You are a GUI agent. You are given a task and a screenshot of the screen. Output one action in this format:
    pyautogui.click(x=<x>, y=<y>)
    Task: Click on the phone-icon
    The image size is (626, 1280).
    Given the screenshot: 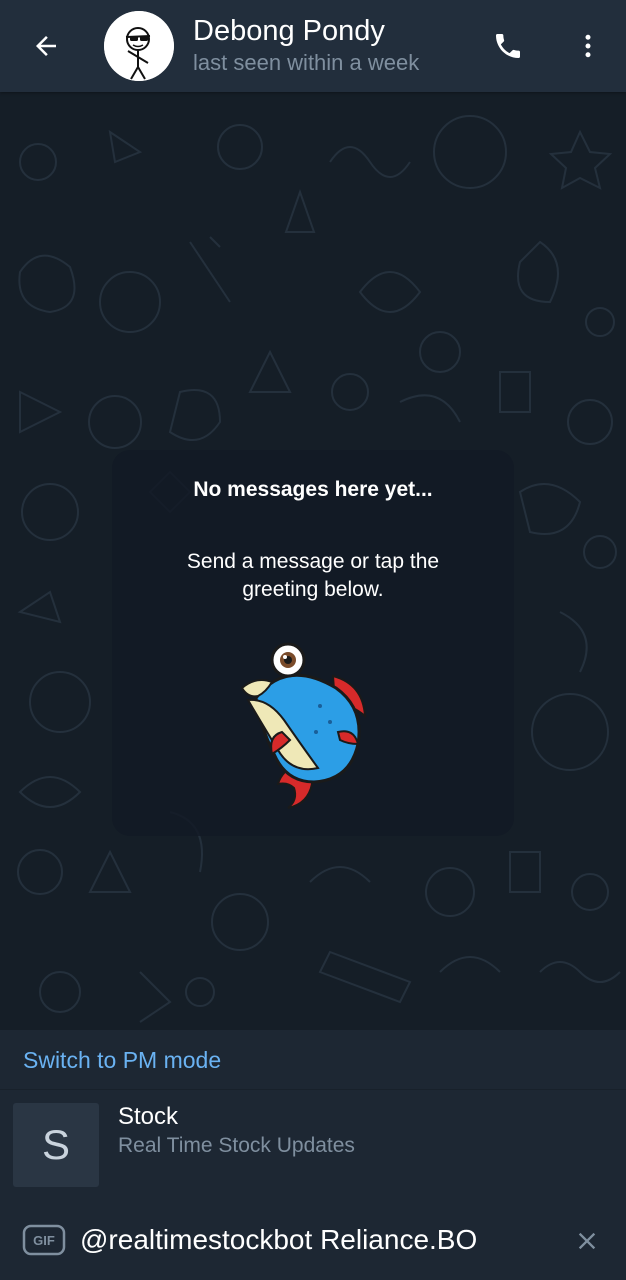 What is the action you would take?
    pyautogui.click(x=508, y=46)
    